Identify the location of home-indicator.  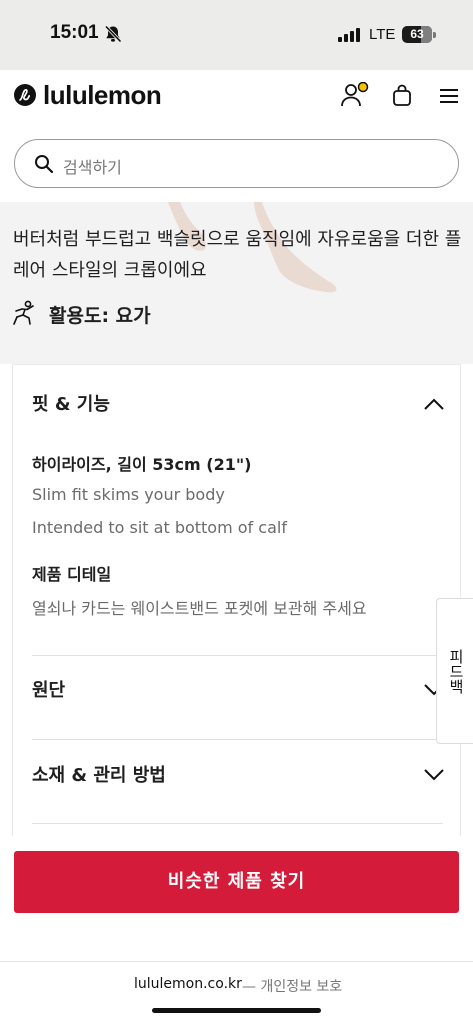
(236, 1010).